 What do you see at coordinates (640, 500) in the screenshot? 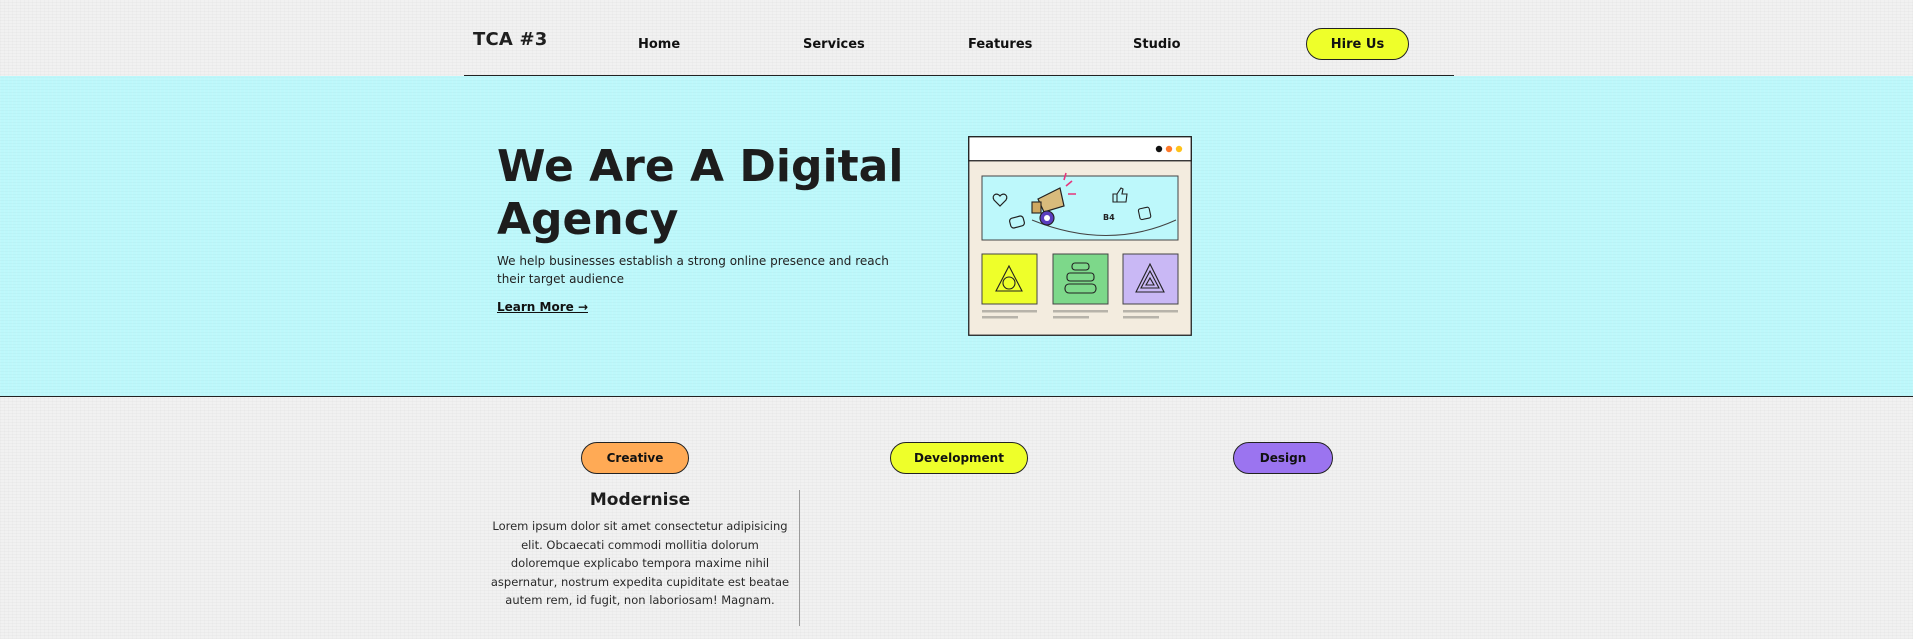
I see `card-title: Modernise` at bounding box center [640, 500].